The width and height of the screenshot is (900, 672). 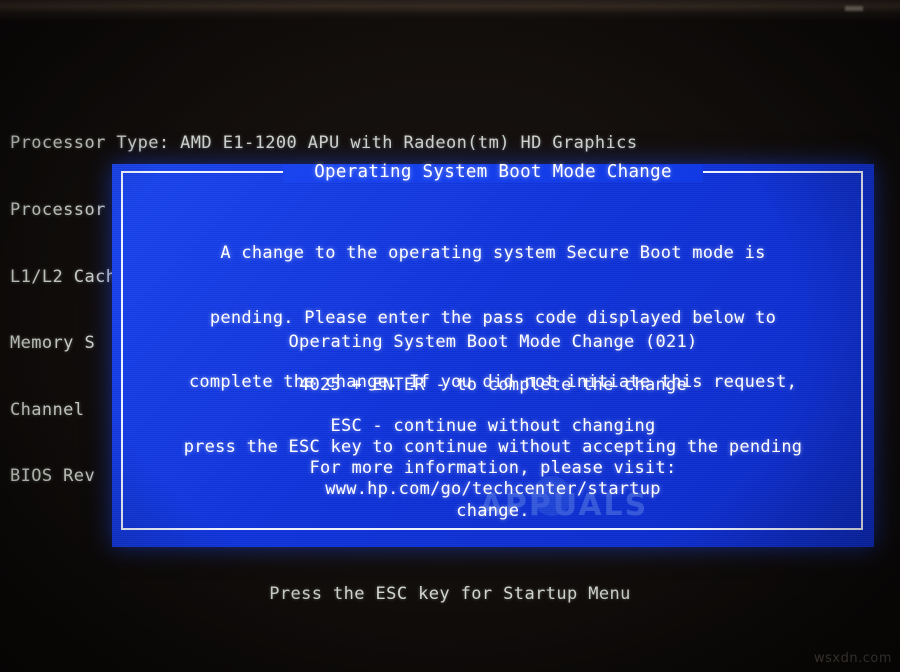 I want to click on dialog-title: Operating System Boot Mode Change, so click(x=493, y=172).